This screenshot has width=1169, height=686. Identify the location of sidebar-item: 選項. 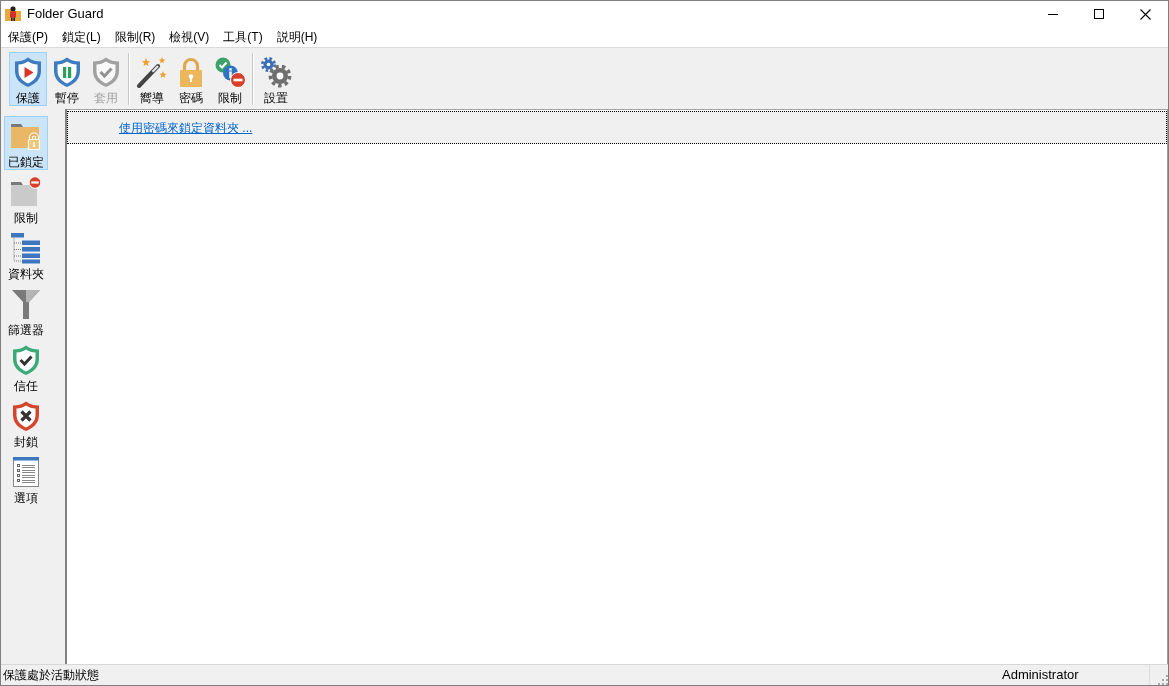
(26, 479).